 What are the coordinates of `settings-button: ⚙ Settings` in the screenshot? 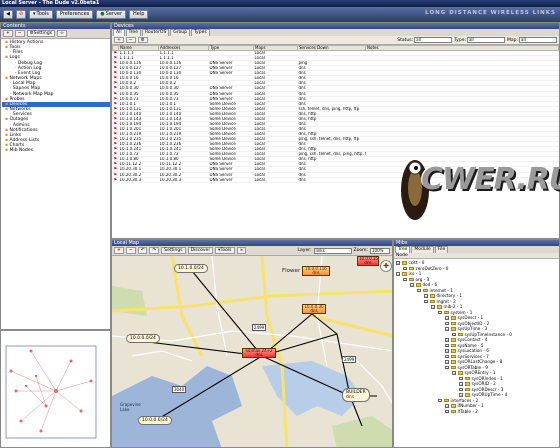 It's located at (41, 33).